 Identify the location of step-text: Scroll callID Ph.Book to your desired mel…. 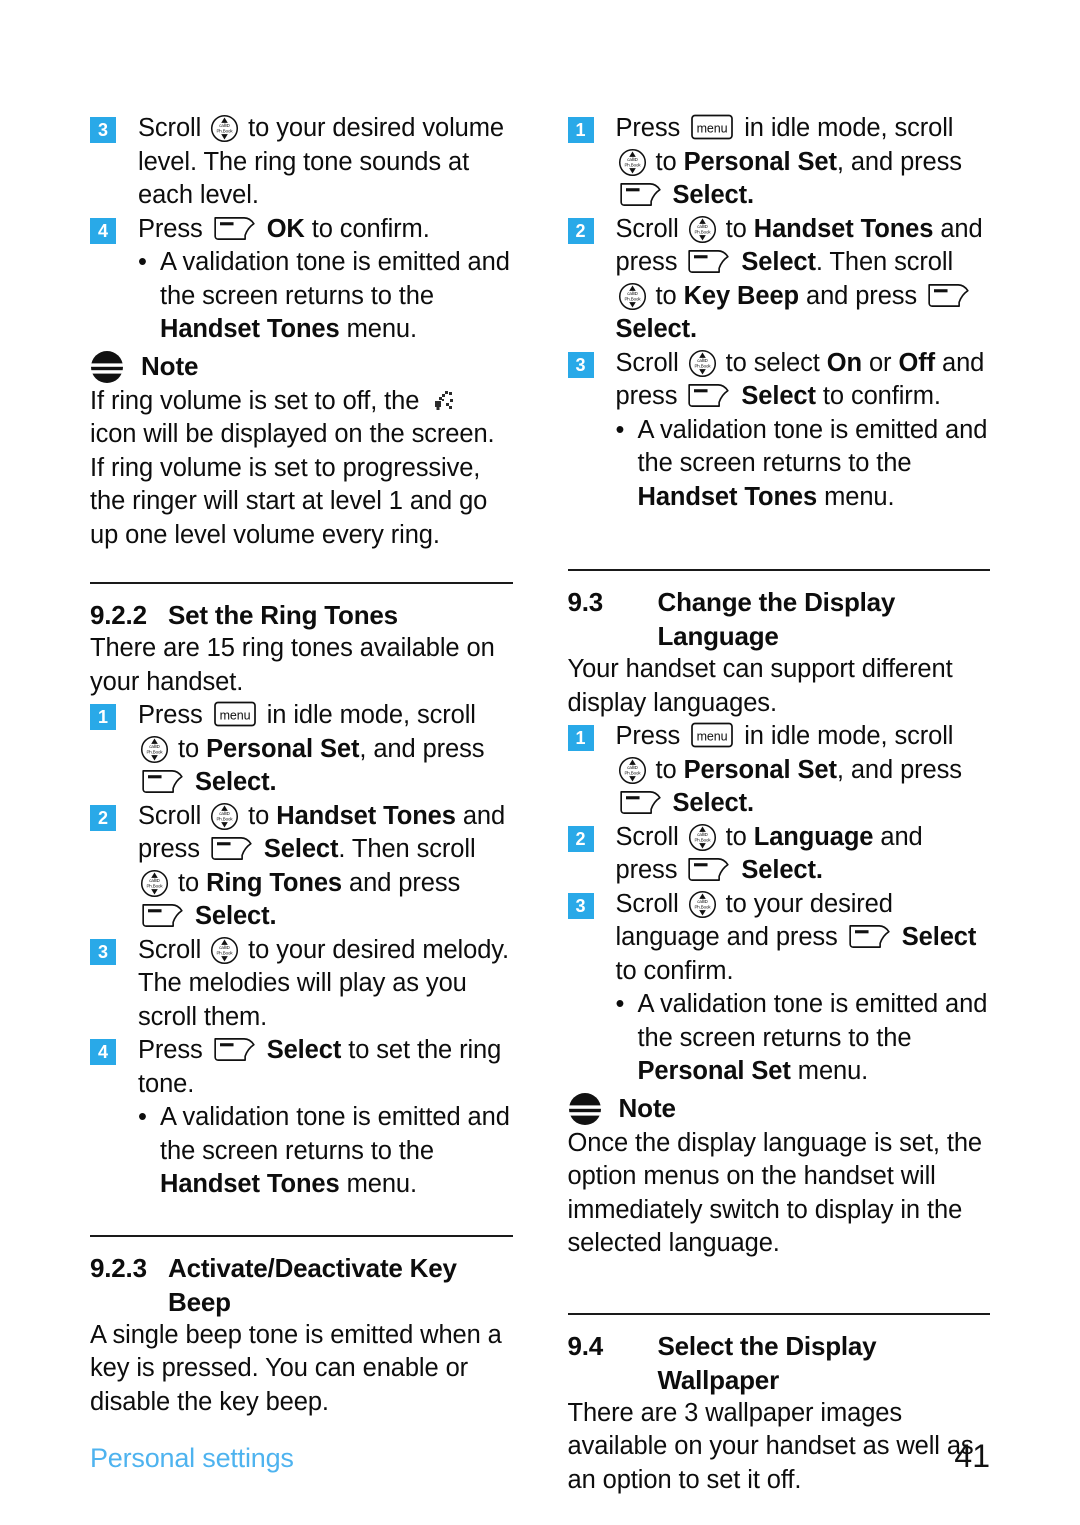
(325, 984).